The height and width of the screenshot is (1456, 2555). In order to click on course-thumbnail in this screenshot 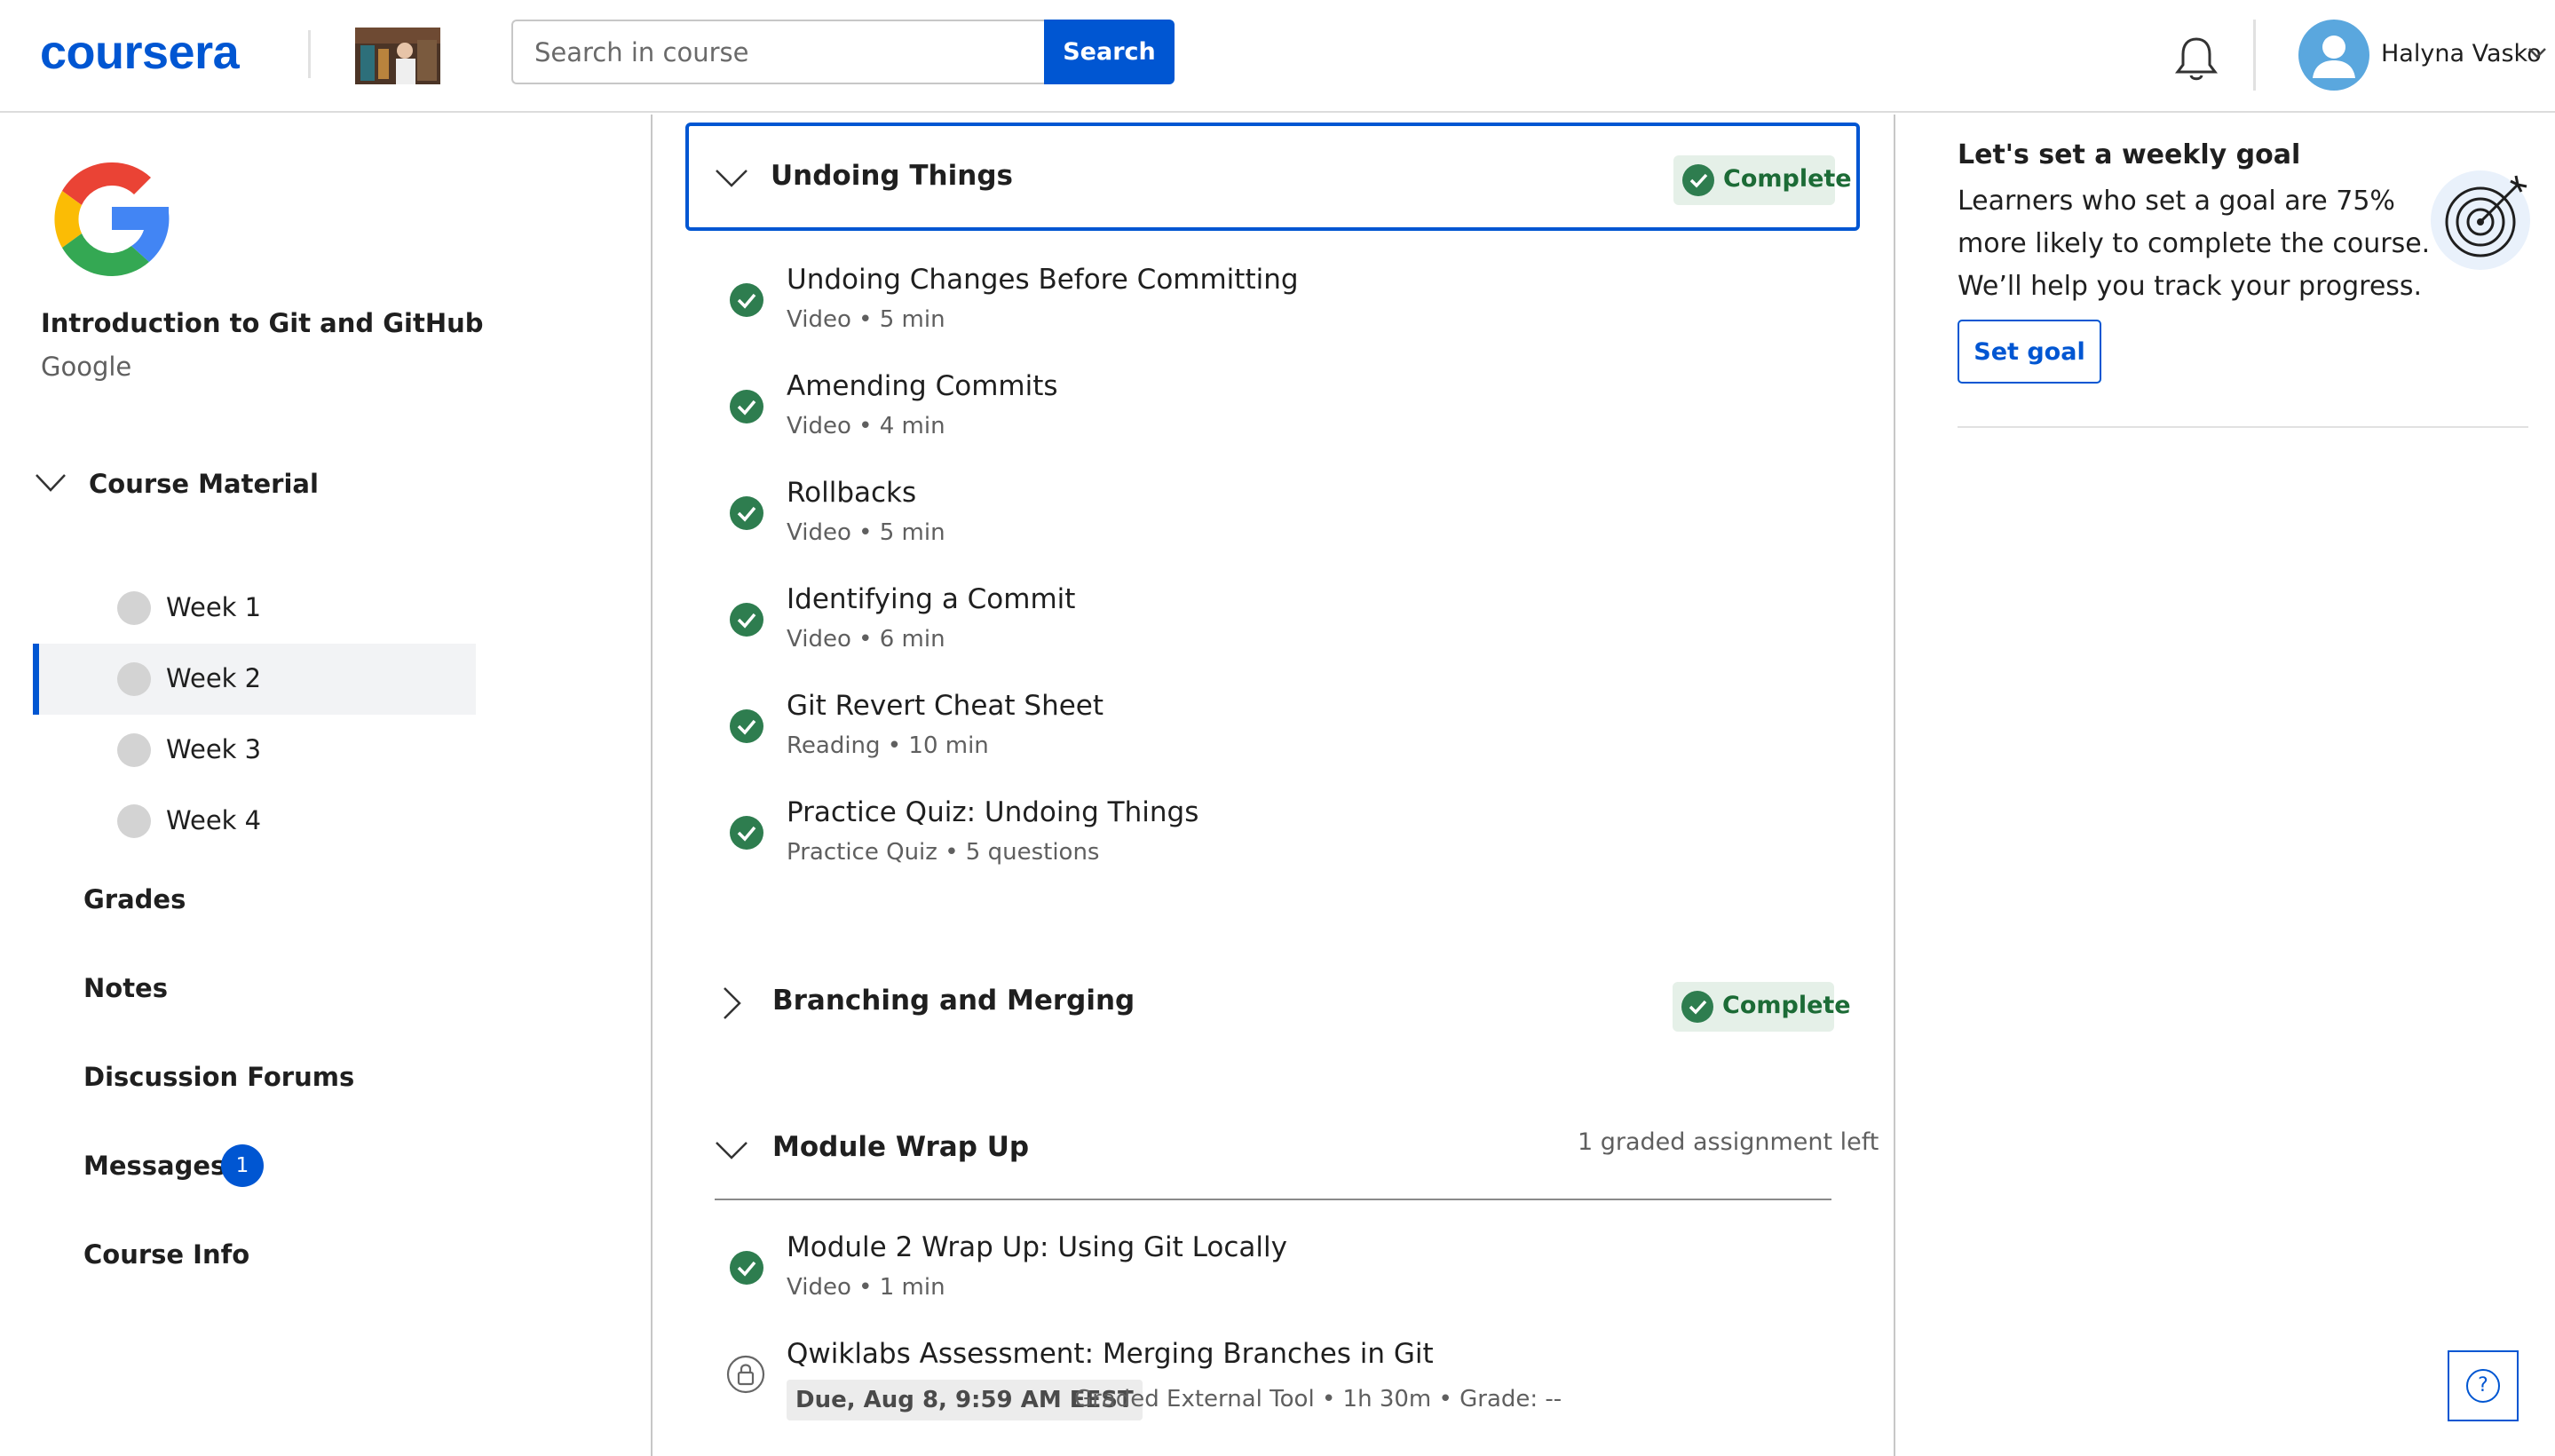, I will do `click(397, 56)`.